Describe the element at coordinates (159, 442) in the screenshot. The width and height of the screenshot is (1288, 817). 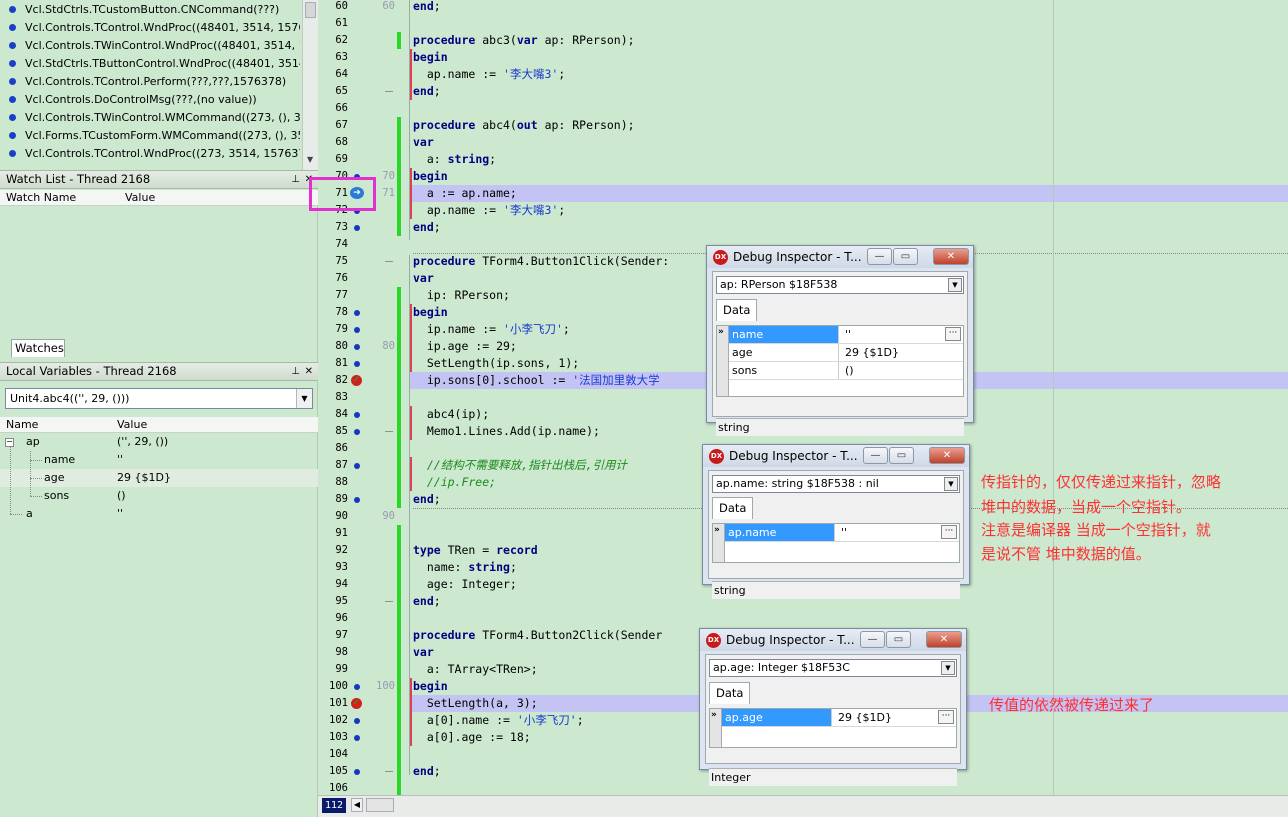
I see `local-var-row: ap ('', 29, ())` at that location.